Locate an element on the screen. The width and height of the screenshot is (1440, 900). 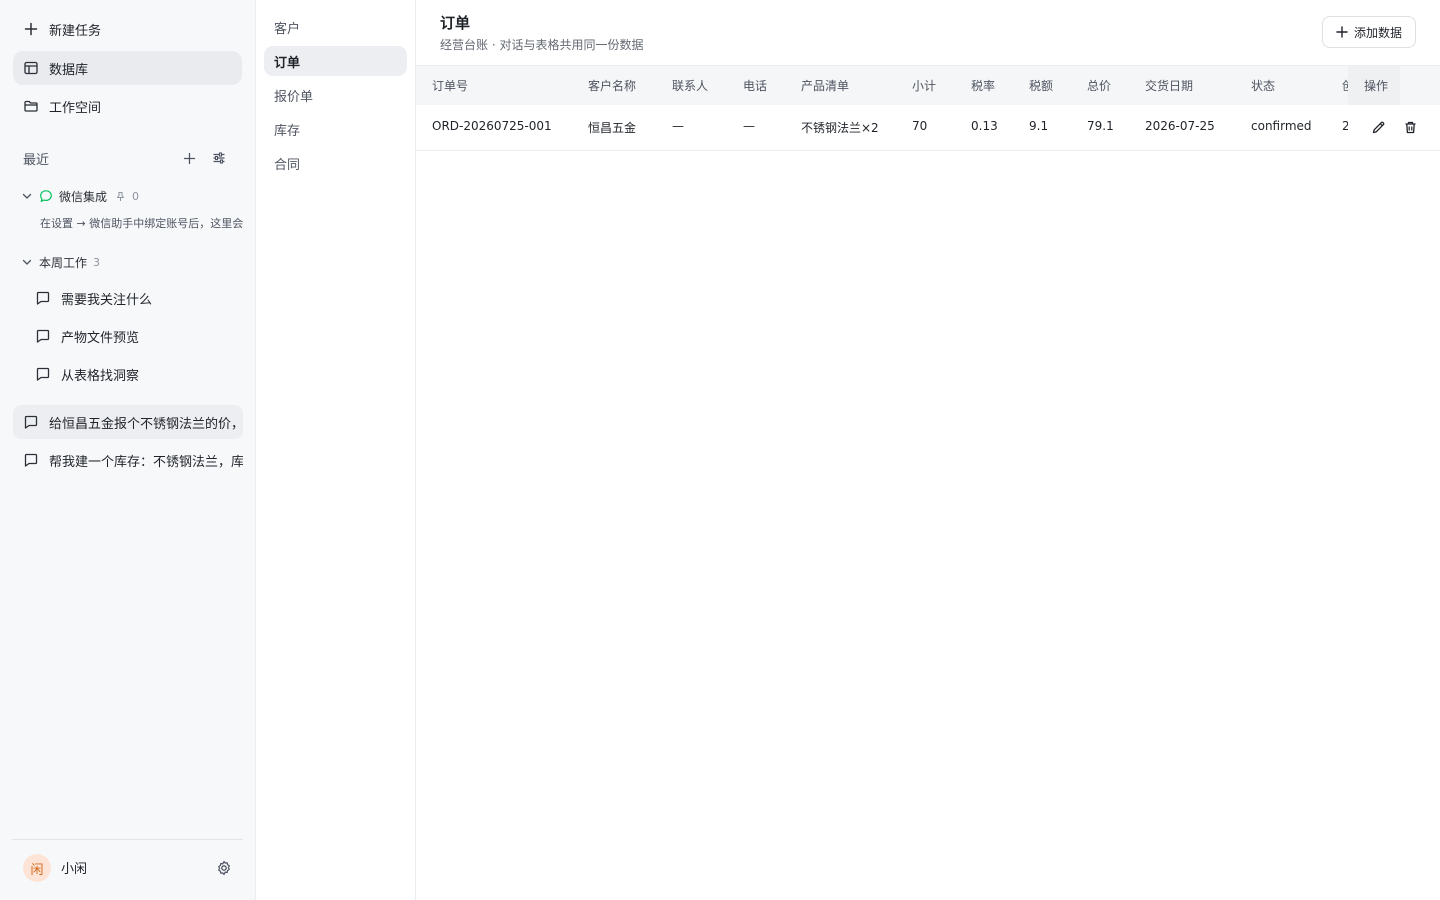
add-data-button: 添加数据 is located at coordinates (1369, 32).